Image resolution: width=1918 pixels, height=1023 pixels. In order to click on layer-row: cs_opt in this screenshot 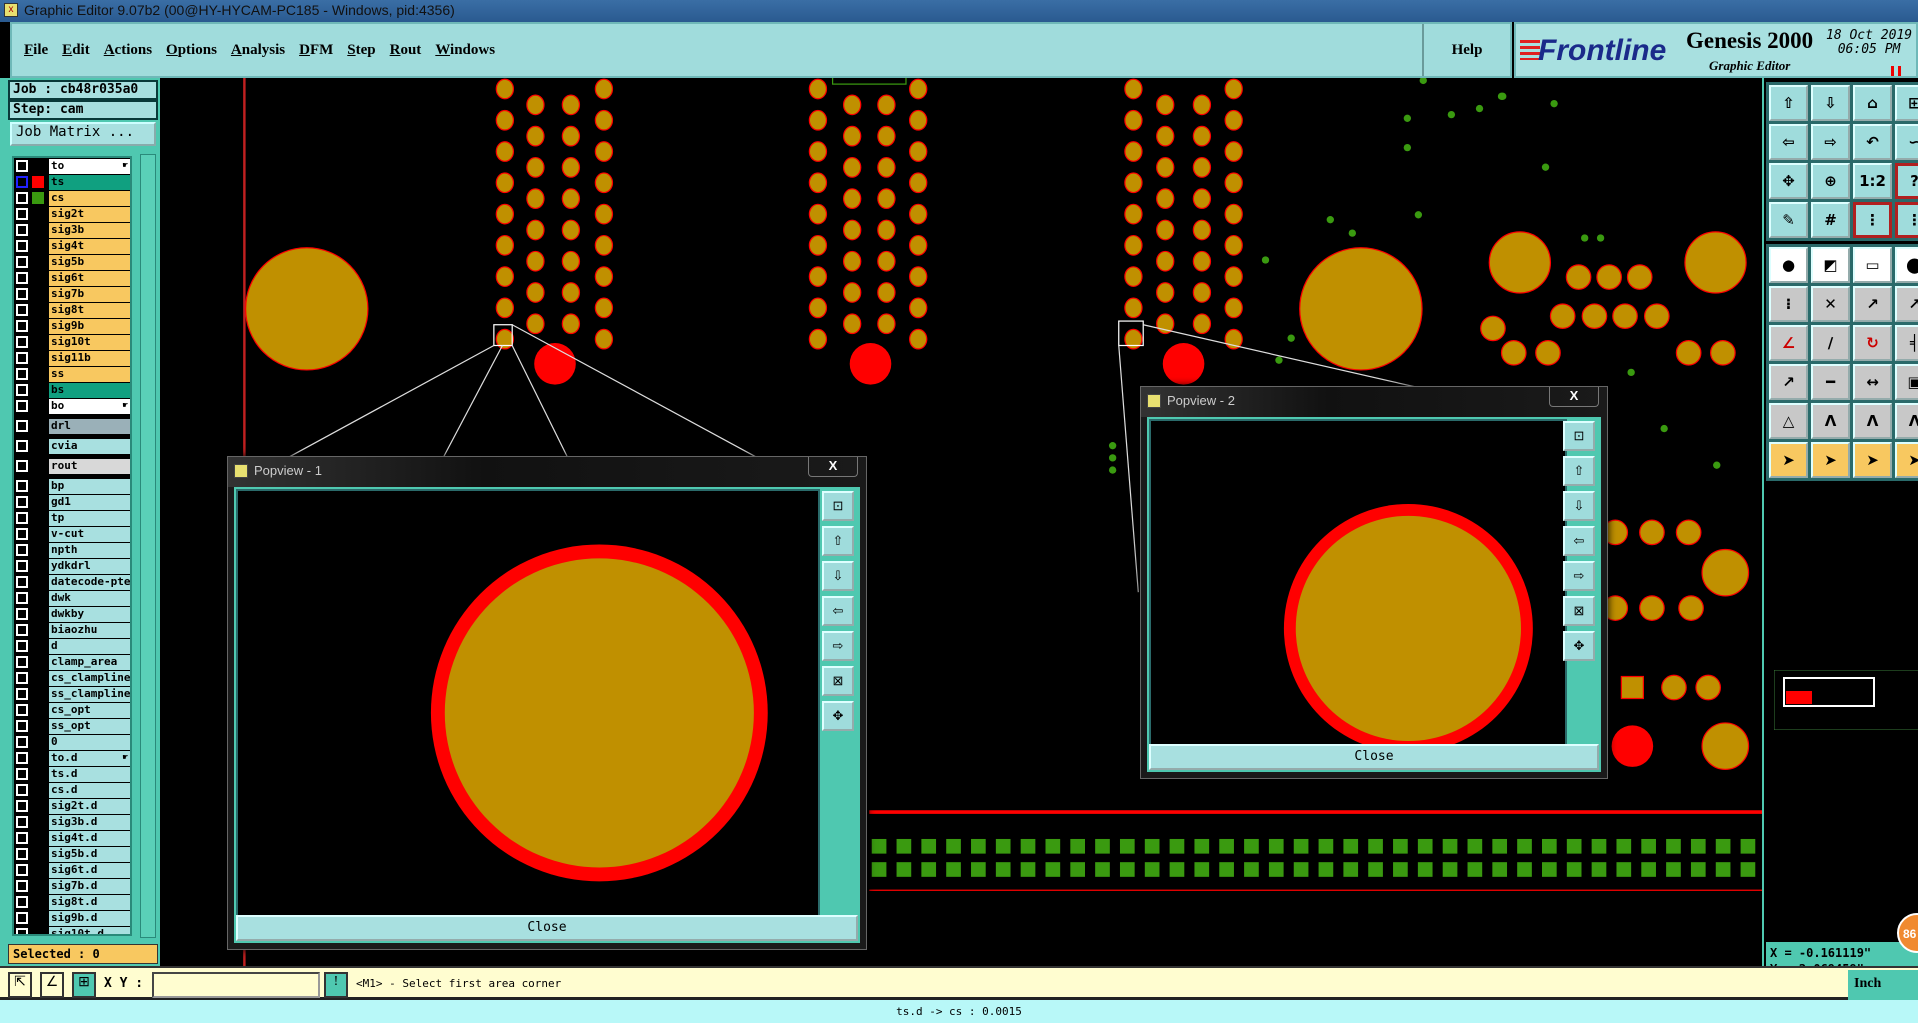, I will do `click(72, 710)`.